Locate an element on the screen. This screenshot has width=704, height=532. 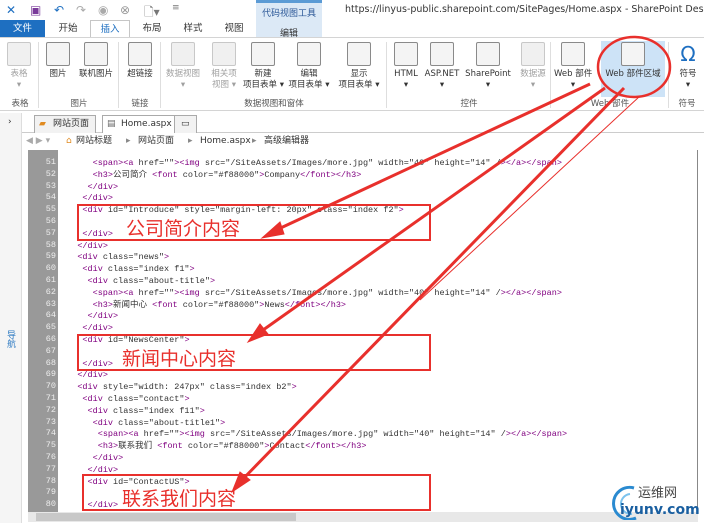
thin-line is located at coordinates (530, 198).